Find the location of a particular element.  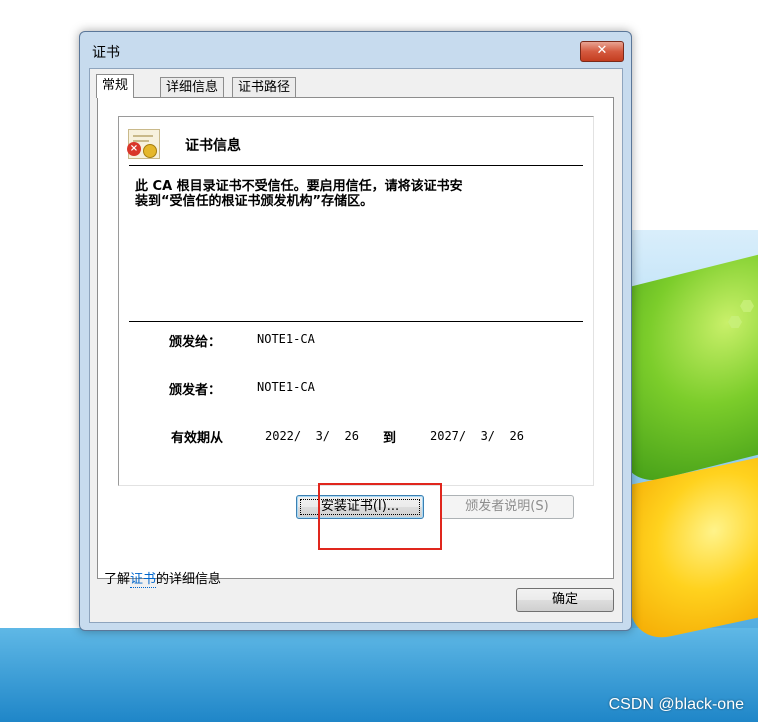

learn-more-suffix: 的详细信息 is located at coordinates (189, 579).